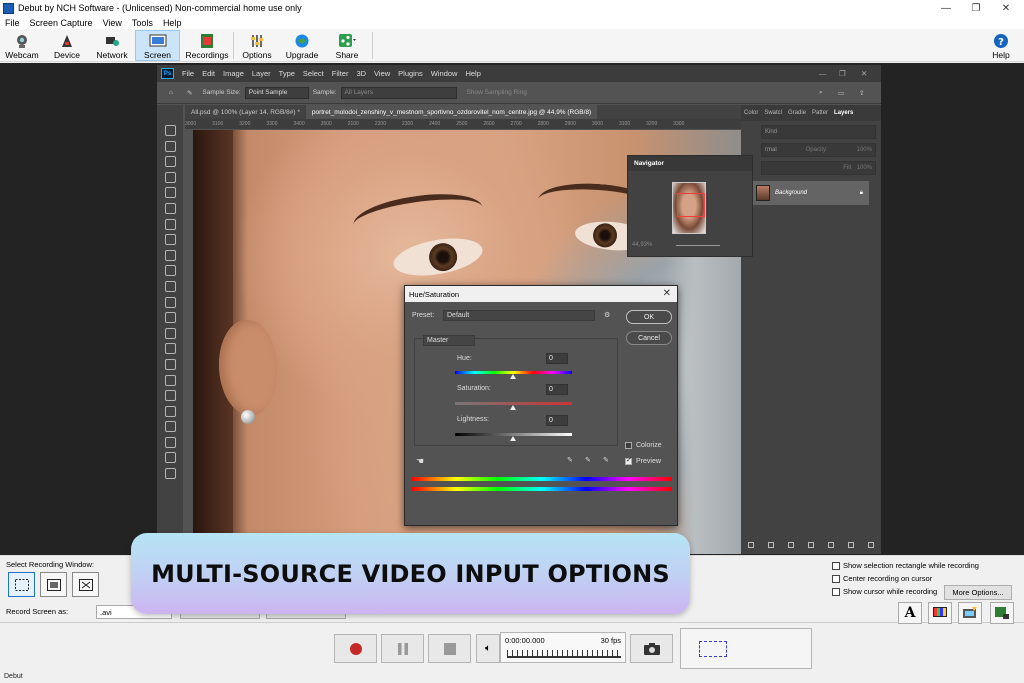 Image resolution: width=1024 pixels, height=683 pixels. Describe the element at coordinates (245, 112) in the screenshot. I see `document-tab: All.psd @ 100% (Layer 14, RGB/8#) *` at that location.